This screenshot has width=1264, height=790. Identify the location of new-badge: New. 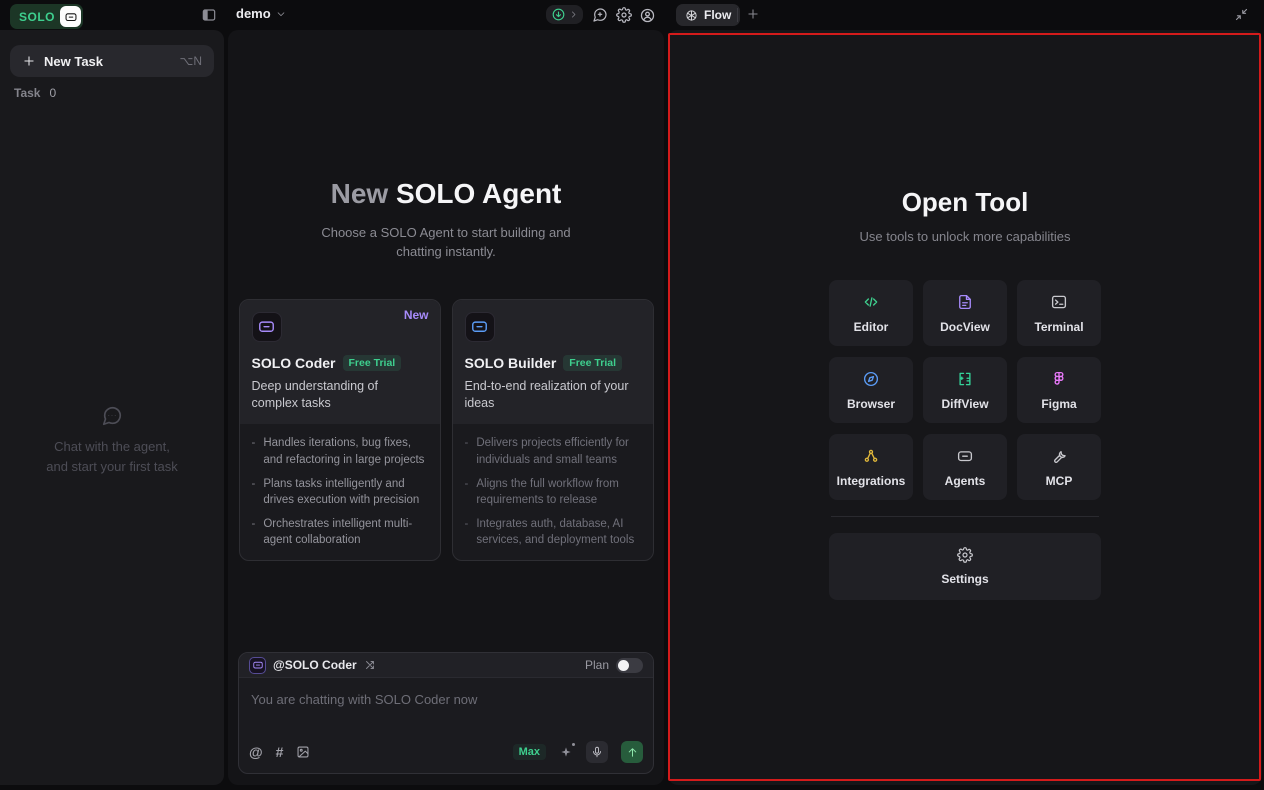
(416, 314).